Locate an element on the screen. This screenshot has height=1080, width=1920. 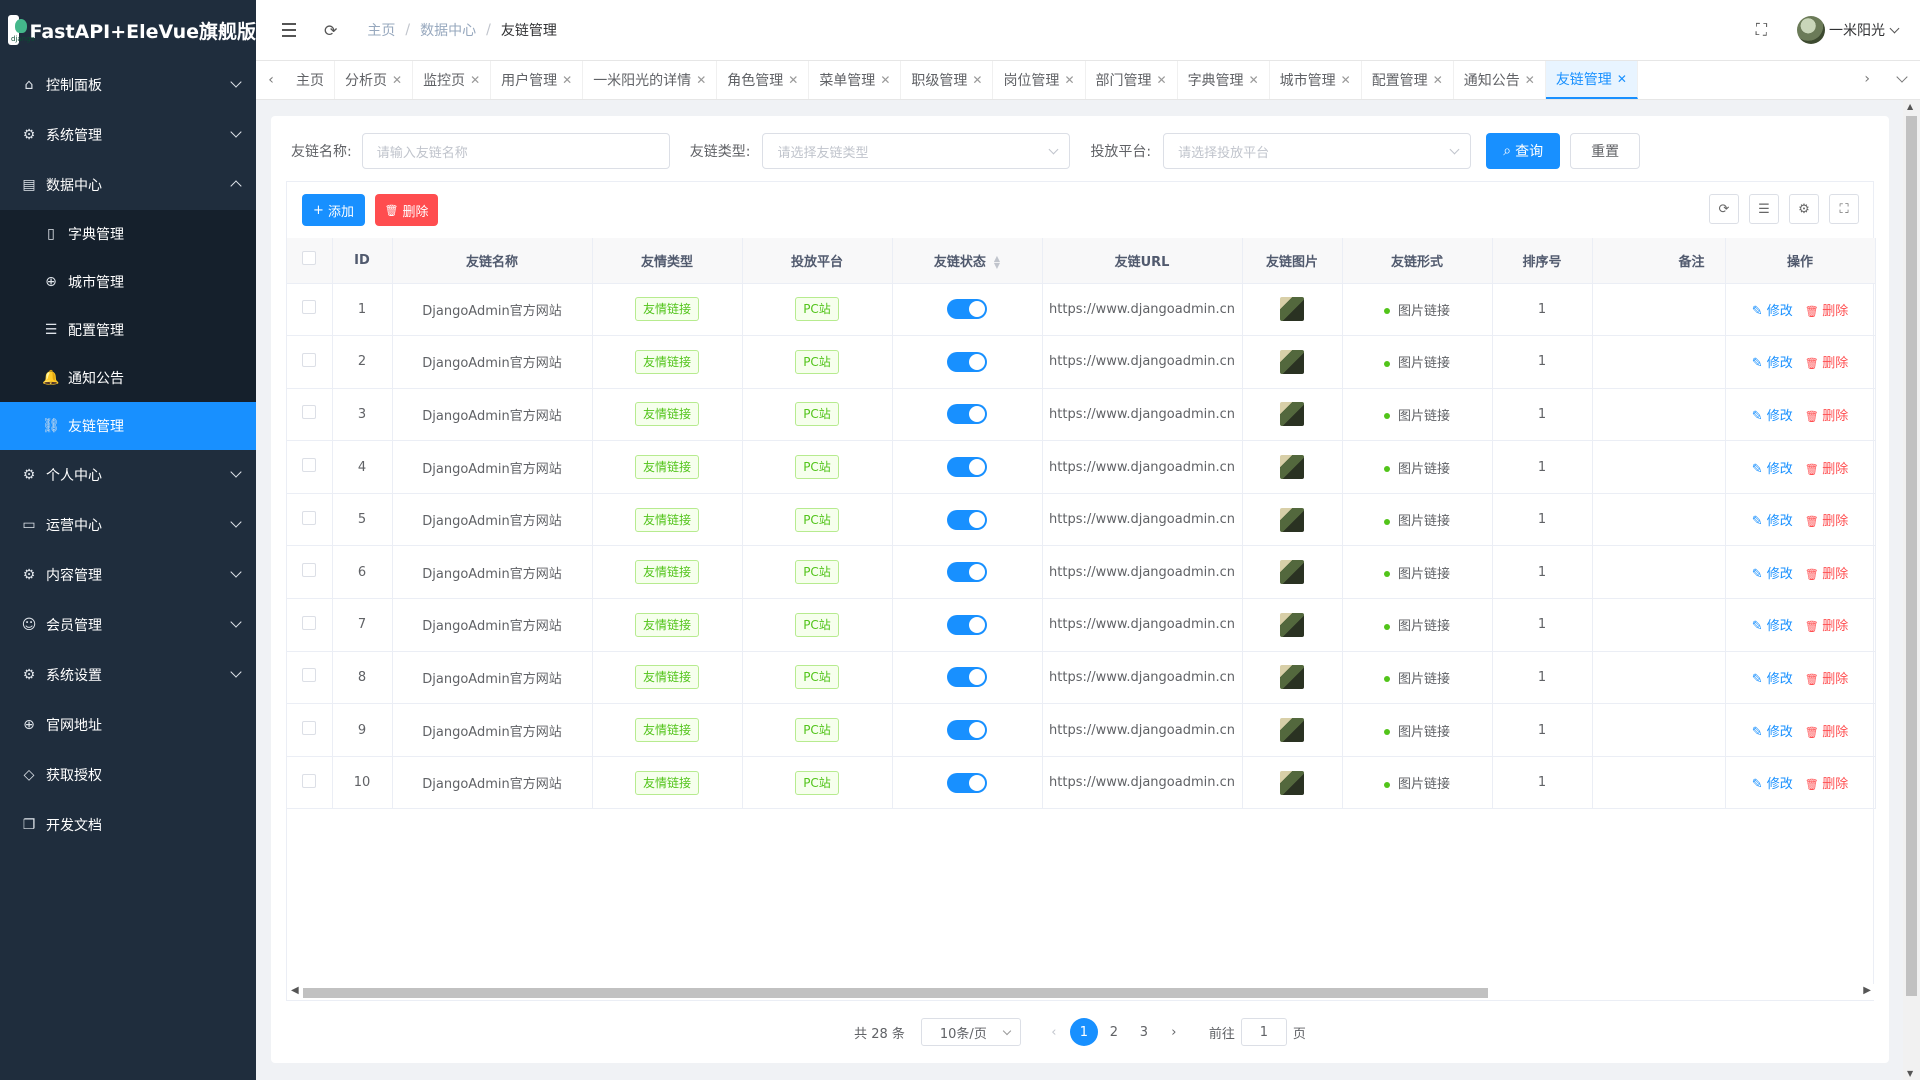
name-search-input: 请输入友链名称 is located at coordinates (515, 151).